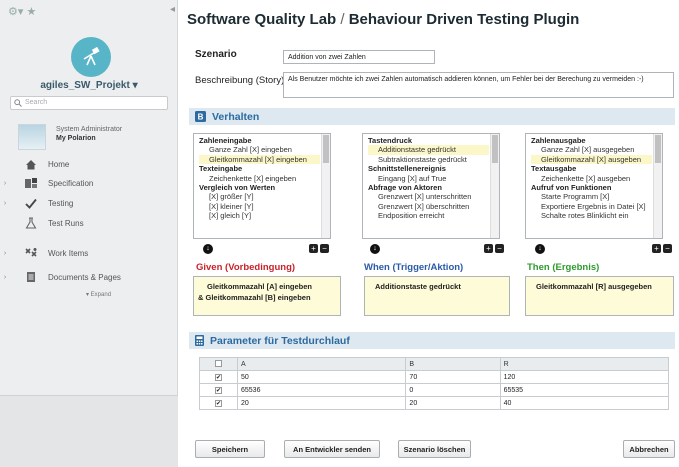 Image resolution: width=679 pixels, height=467 pixels. What do you see at coordinates (437, 296) in the screenshot?
I see `when-drop-zone: Additionstaste gedrückt` at bounding box center [437, 296].